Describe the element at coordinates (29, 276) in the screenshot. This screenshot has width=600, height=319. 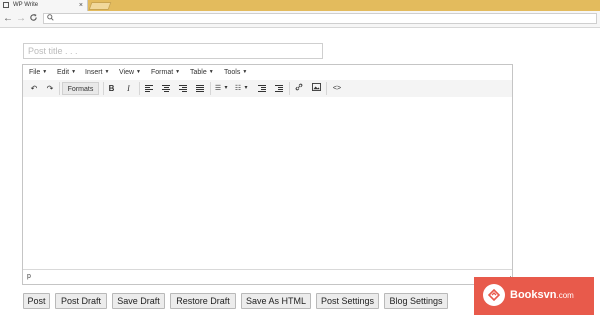
I see `element-path: p` at that location.